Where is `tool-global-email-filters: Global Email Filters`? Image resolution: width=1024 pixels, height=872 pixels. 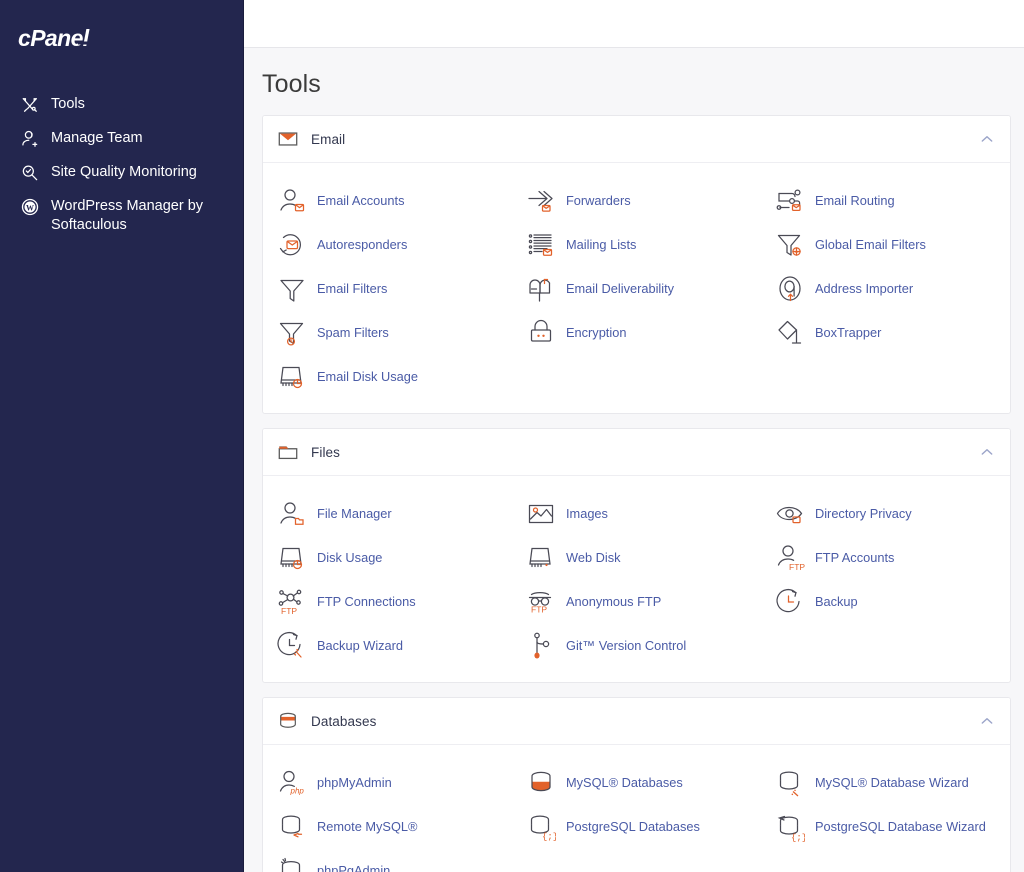 tool-global-email-filters: Global Email Filters is located at coordinates (885, 245).